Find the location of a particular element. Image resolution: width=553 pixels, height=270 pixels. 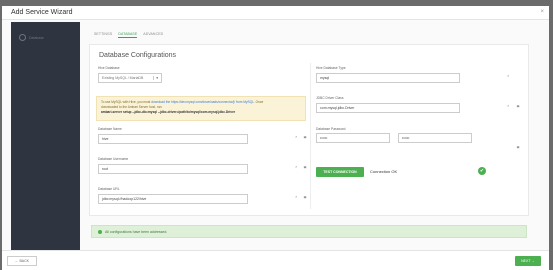

back-button: ← BACK is located at coordinates (22, 261).